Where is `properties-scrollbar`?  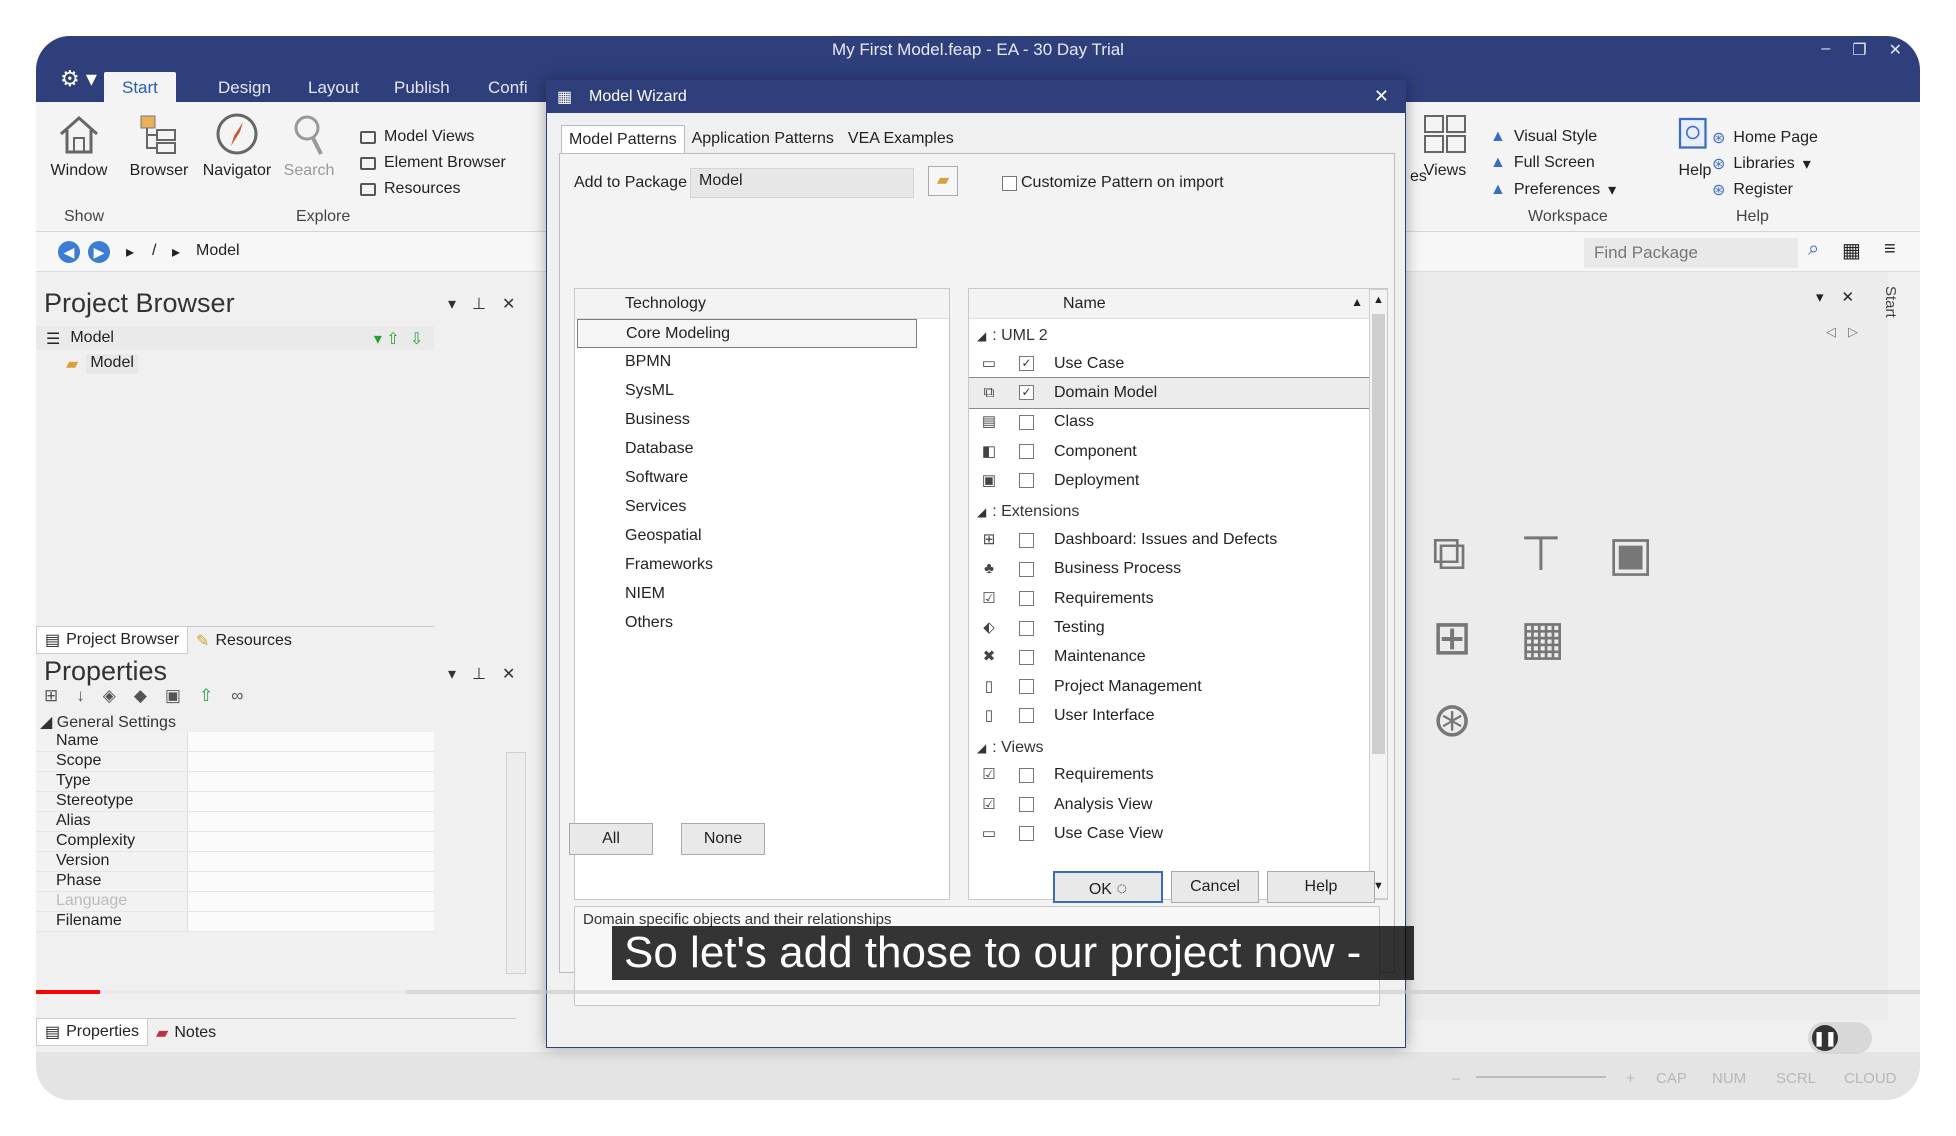 properties-scrollbar is located at coordinates (516, 863).